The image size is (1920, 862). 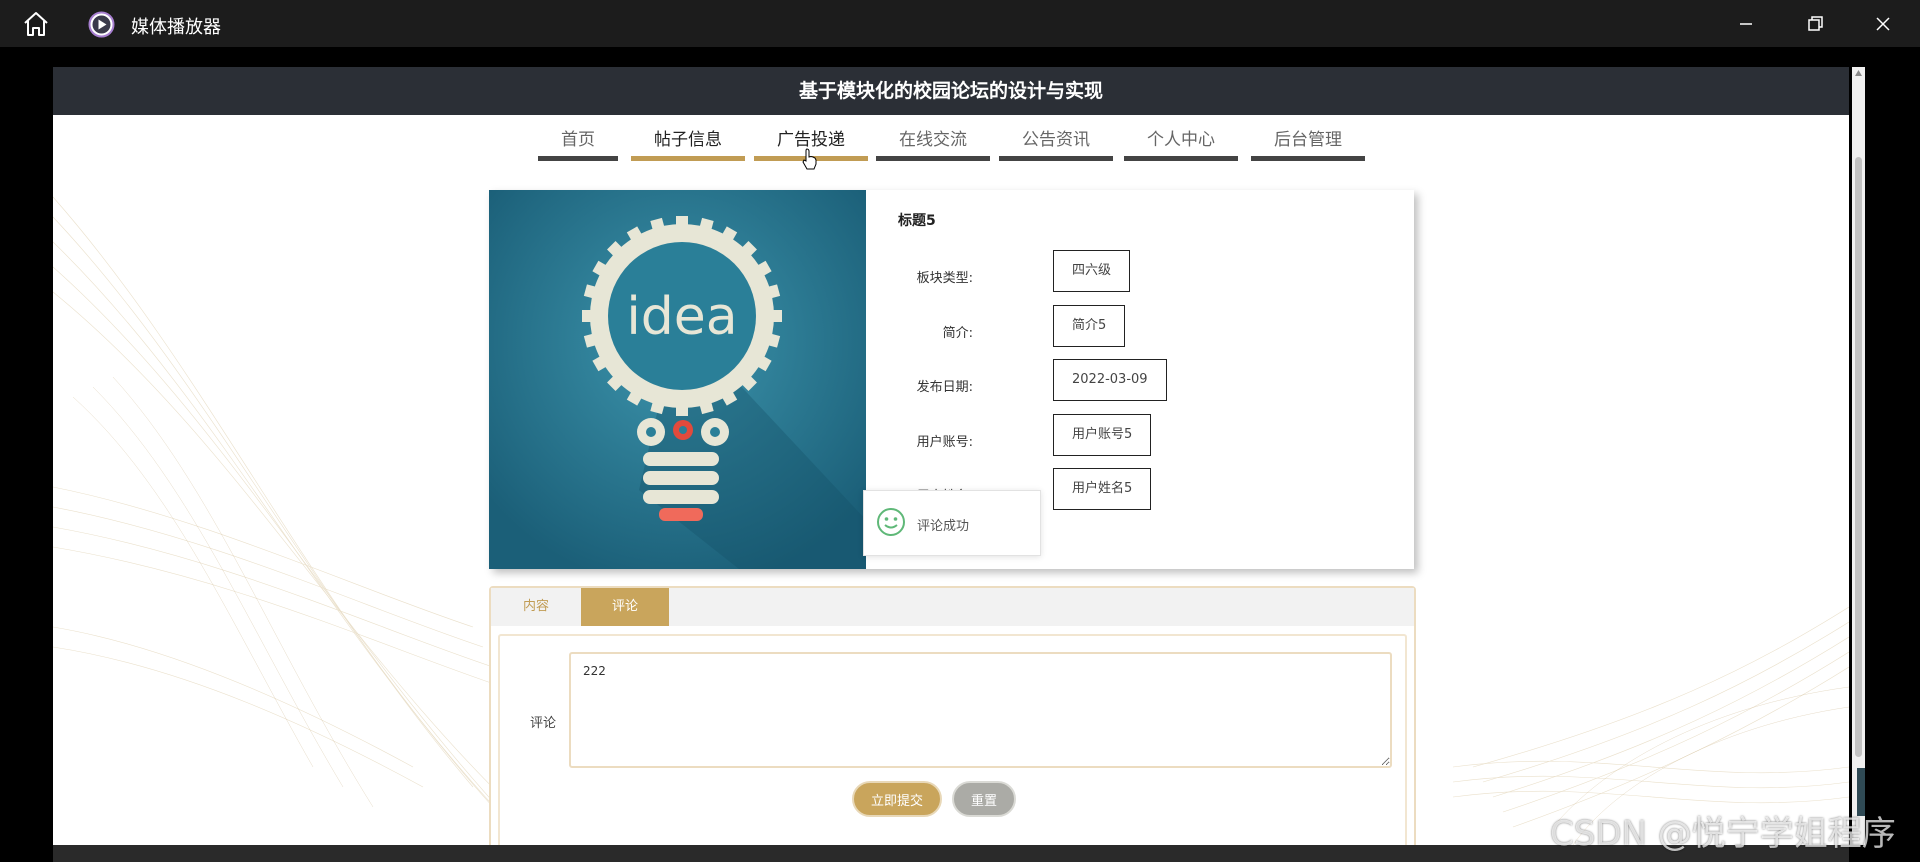 I want to click on scrollbar-thumb, so click(x=1858, y=457).